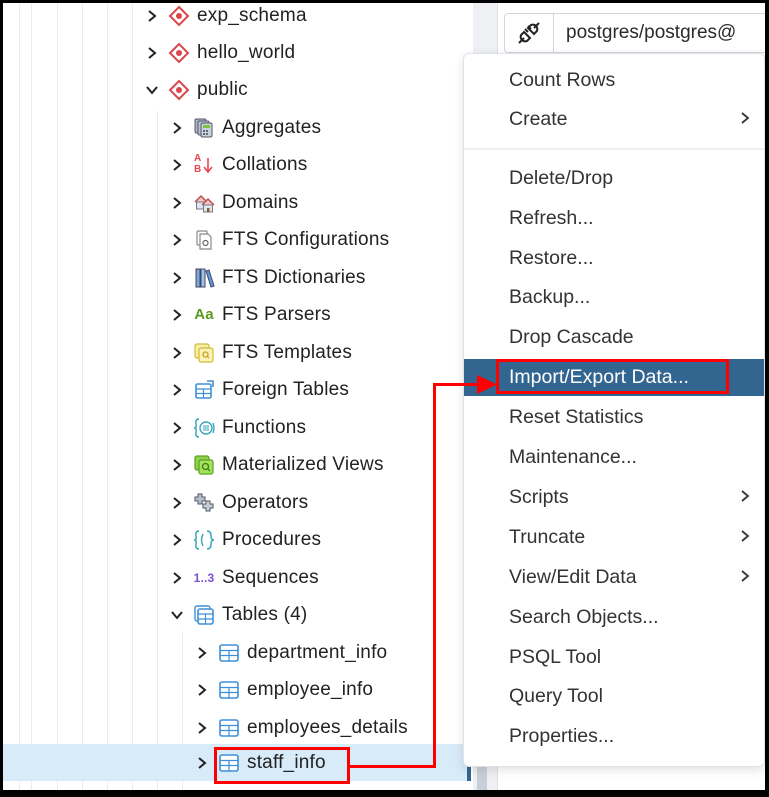 This screenshot has height=797, width=769. I want to click on tree-item-label: employee_info, so click(310, 689).